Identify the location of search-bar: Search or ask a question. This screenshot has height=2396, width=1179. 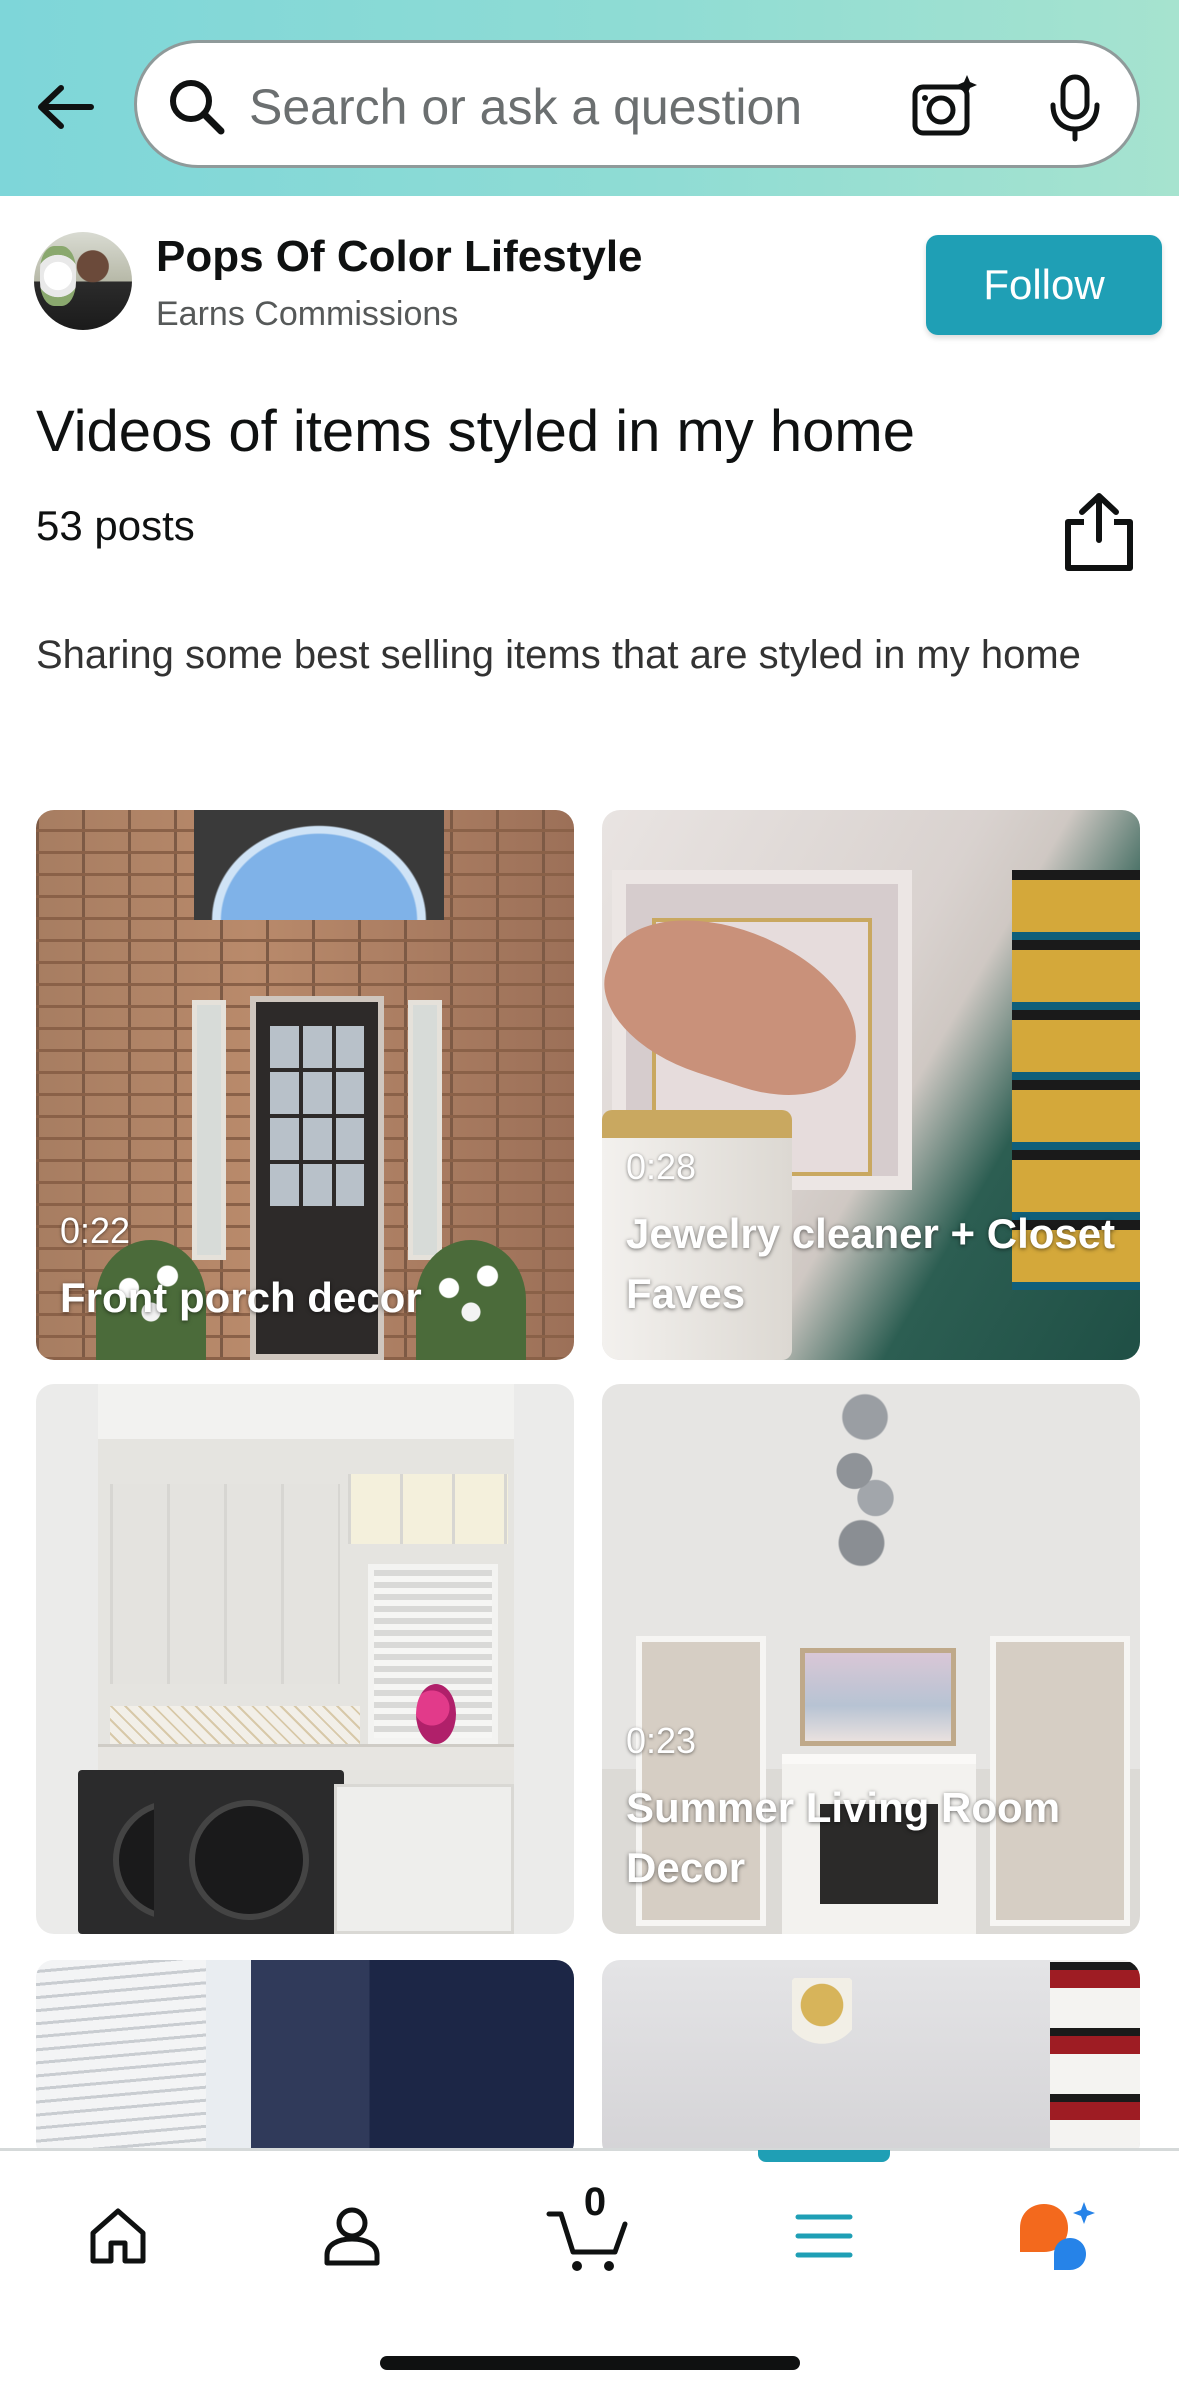
(637, 104).